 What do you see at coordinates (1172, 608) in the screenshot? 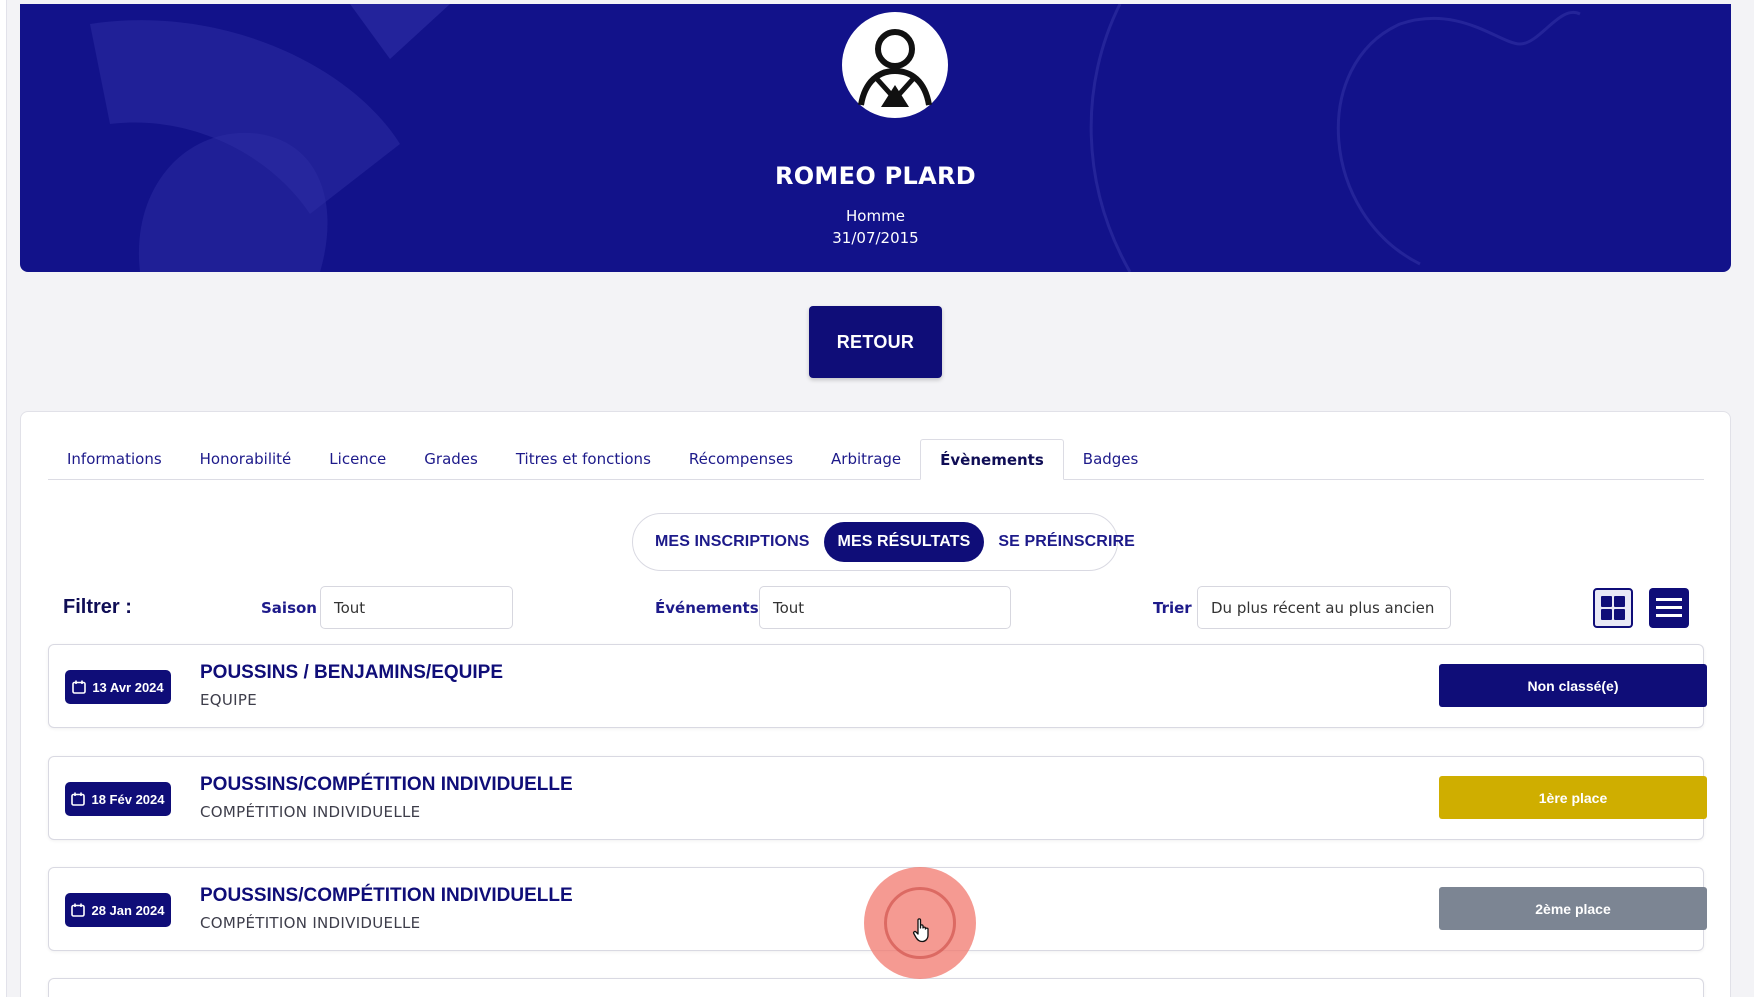
I see `sort-label: Trier` at bounding box center [1172, 608].